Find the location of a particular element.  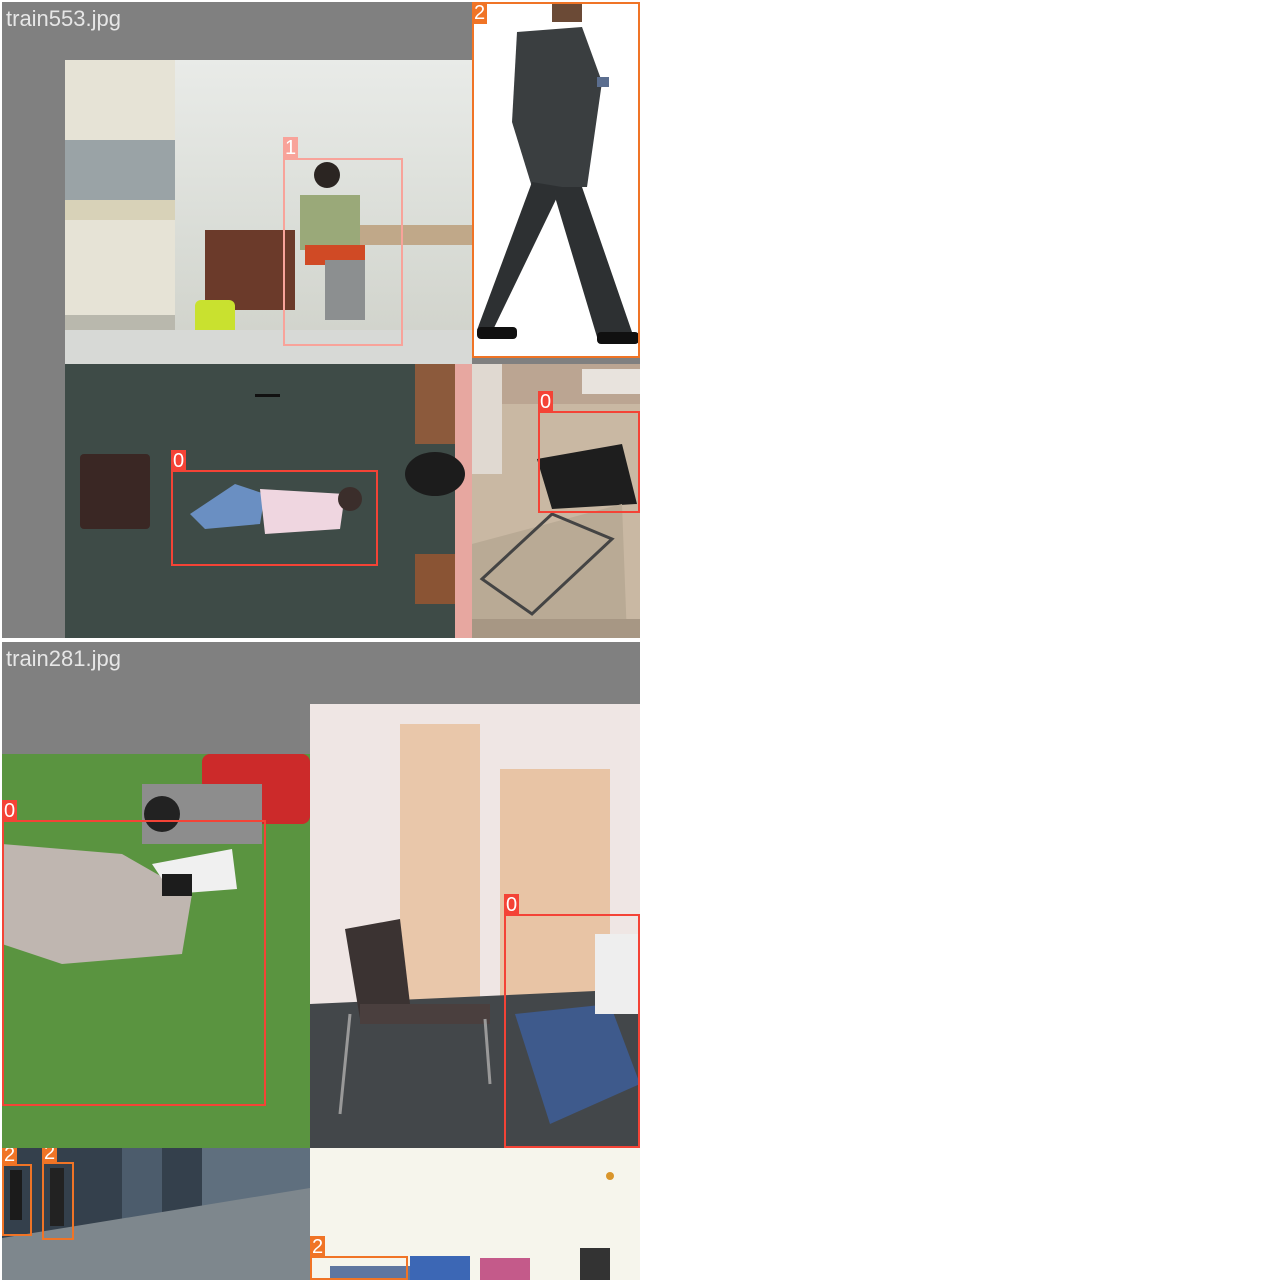

photo-fallen-stairs: 0 is located at coordinates (556, 501).